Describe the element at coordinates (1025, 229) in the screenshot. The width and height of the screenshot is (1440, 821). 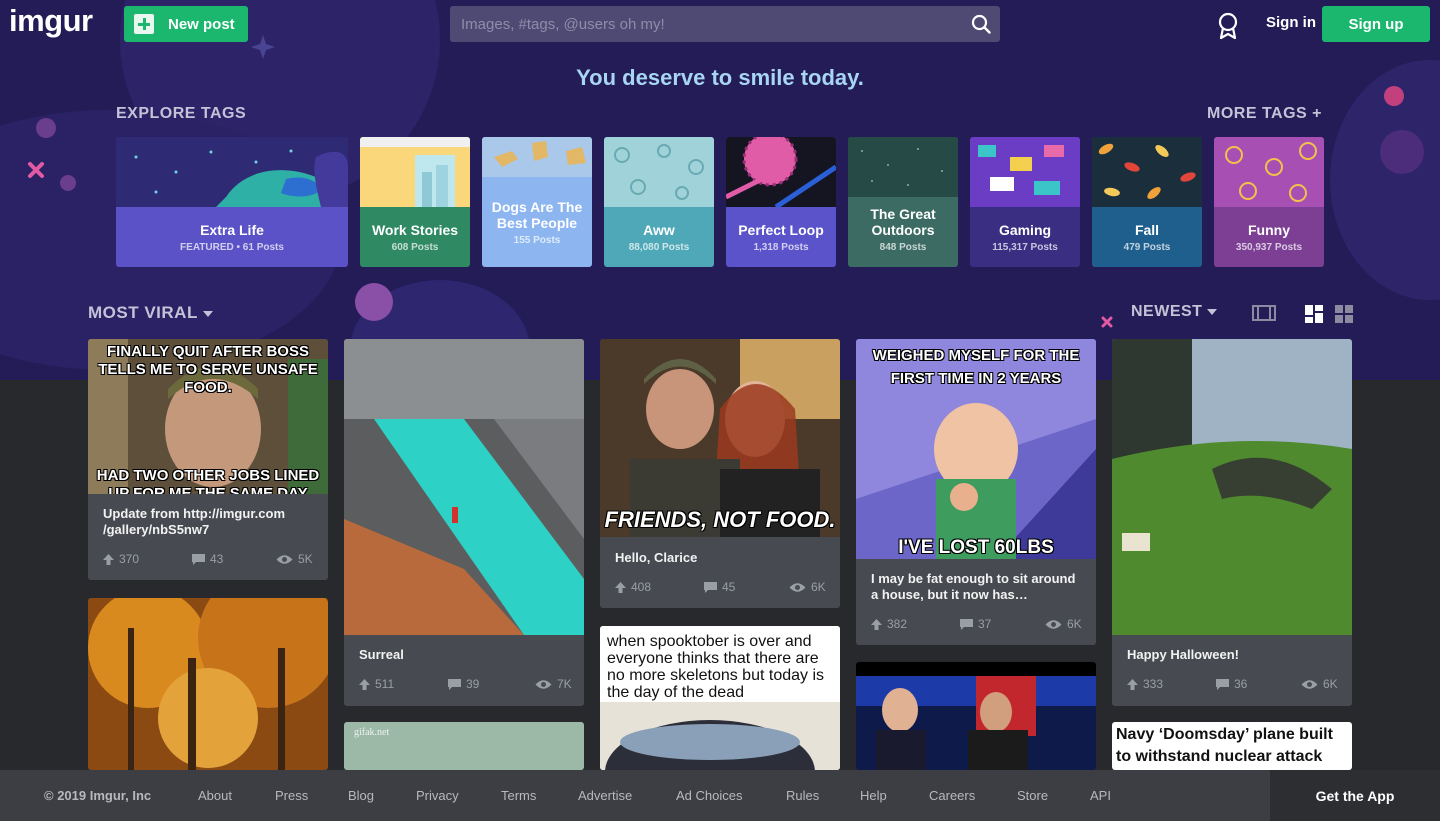
I see `tag-name: Gaming` at that location.